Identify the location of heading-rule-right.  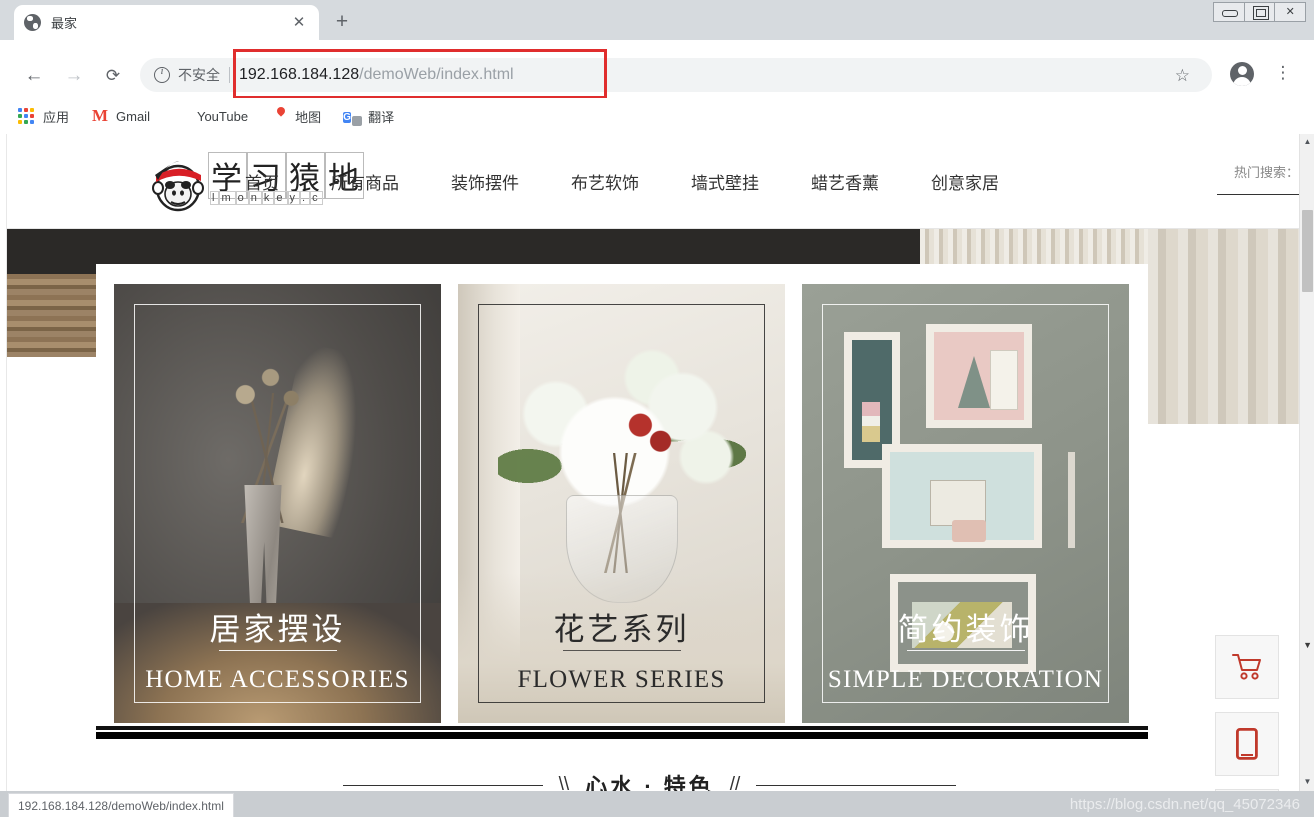
(856, 785).